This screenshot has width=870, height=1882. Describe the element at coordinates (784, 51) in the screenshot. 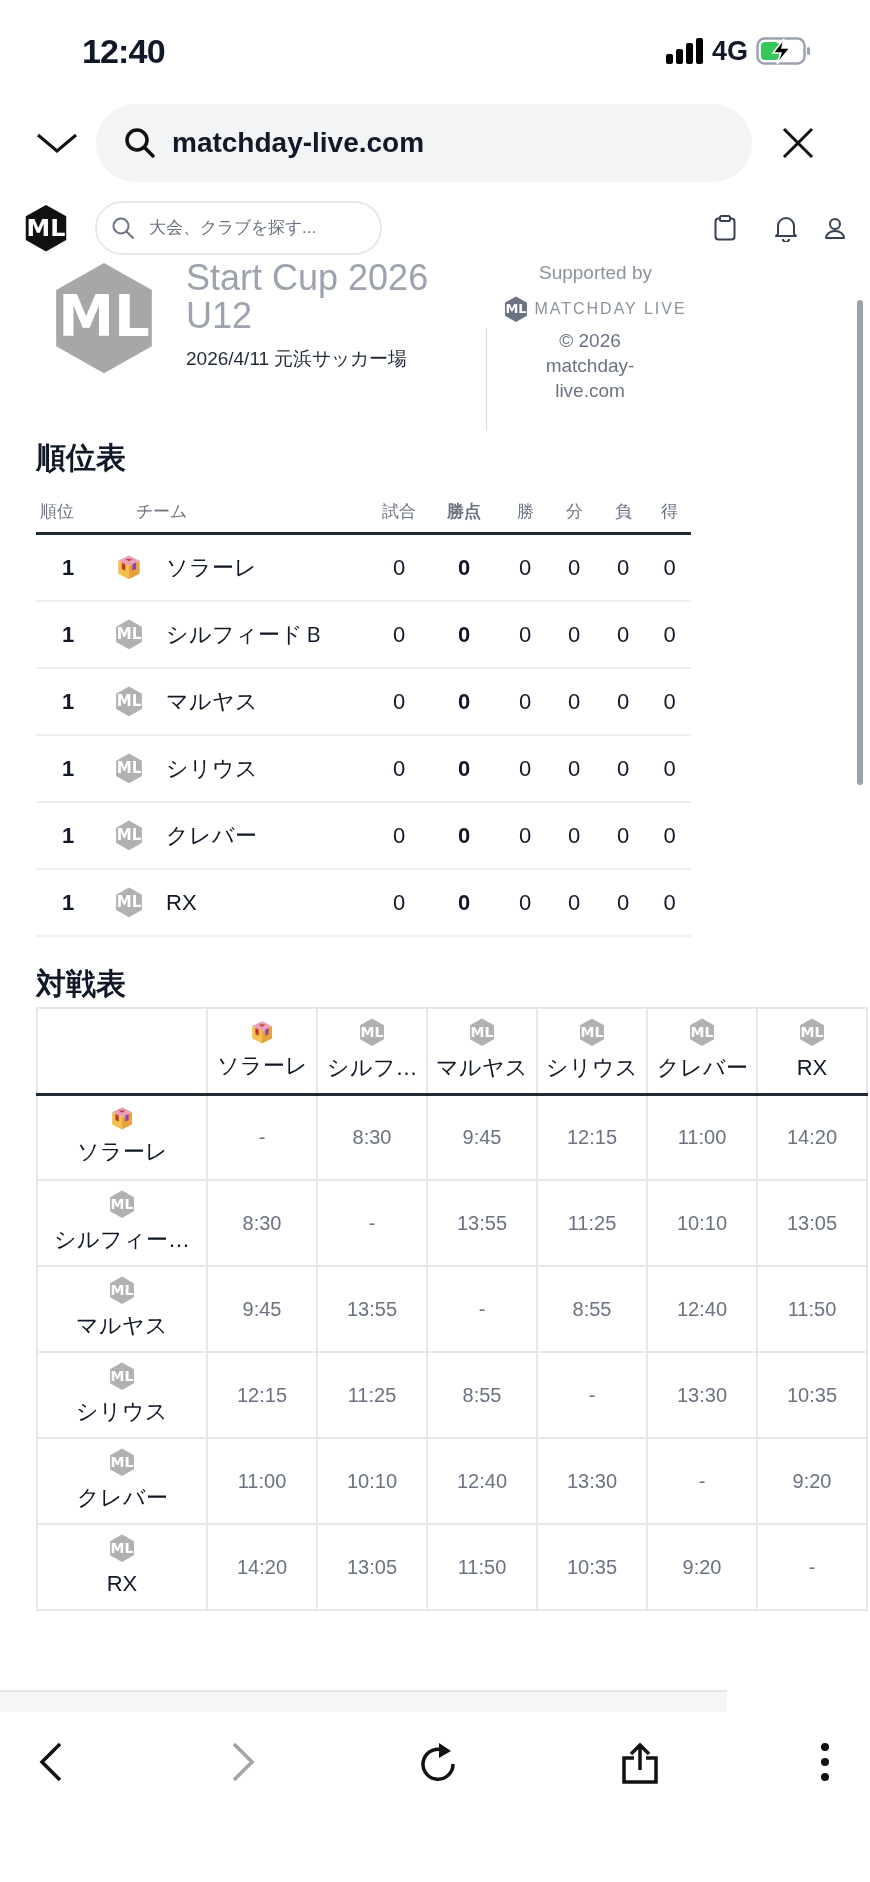

I see `battery-icon` at that location.